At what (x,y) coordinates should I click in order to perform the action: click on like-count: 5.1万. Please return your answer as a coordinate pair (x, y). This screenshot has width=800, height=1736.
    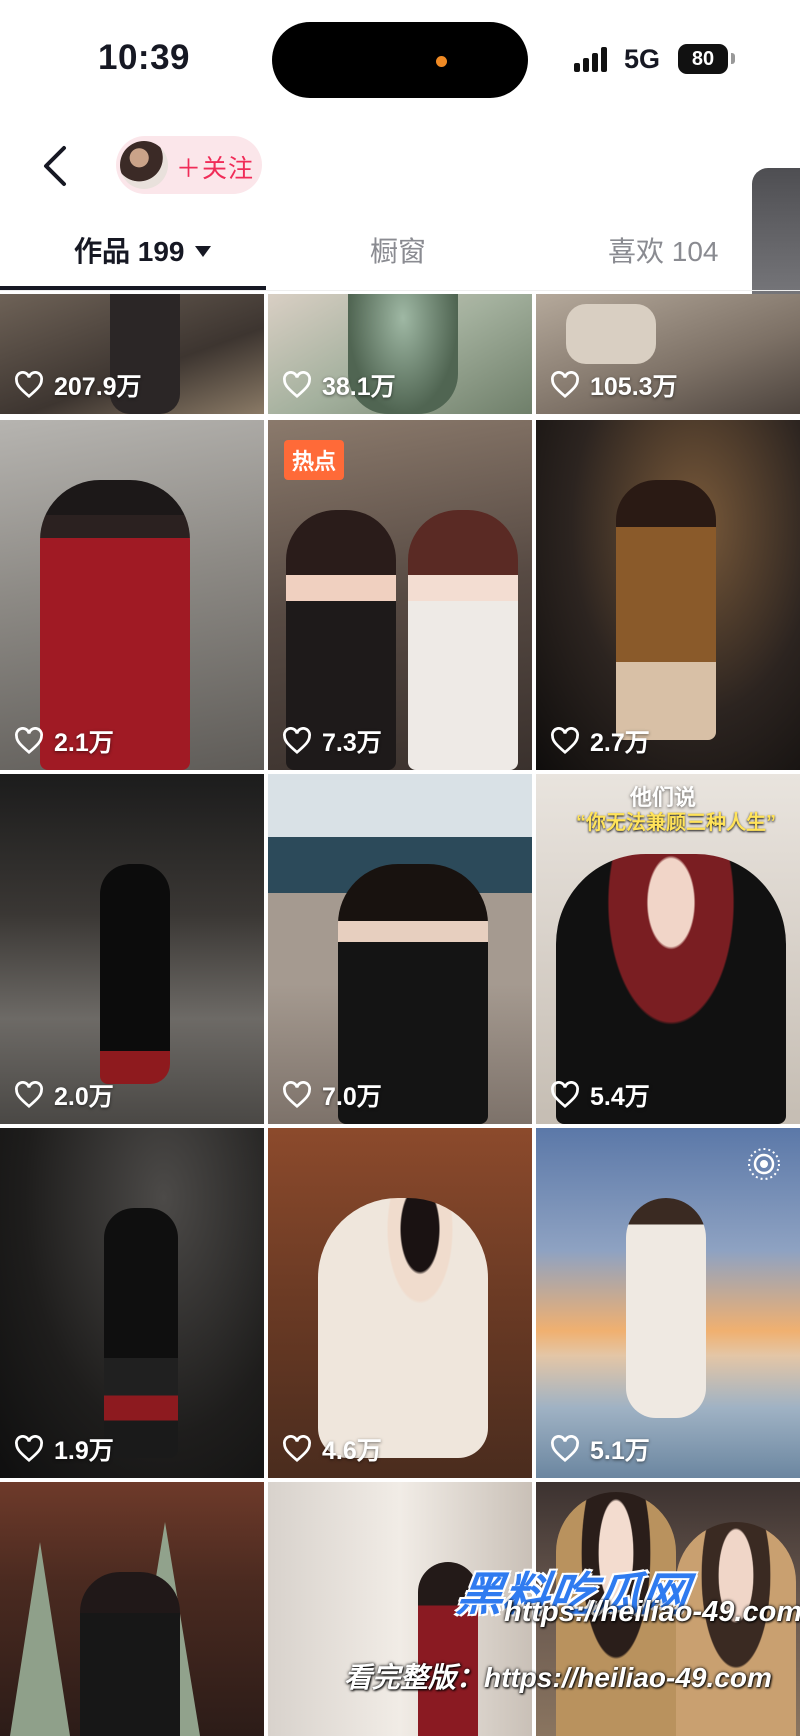
    Looking at the image, I should click on (620, 1451).